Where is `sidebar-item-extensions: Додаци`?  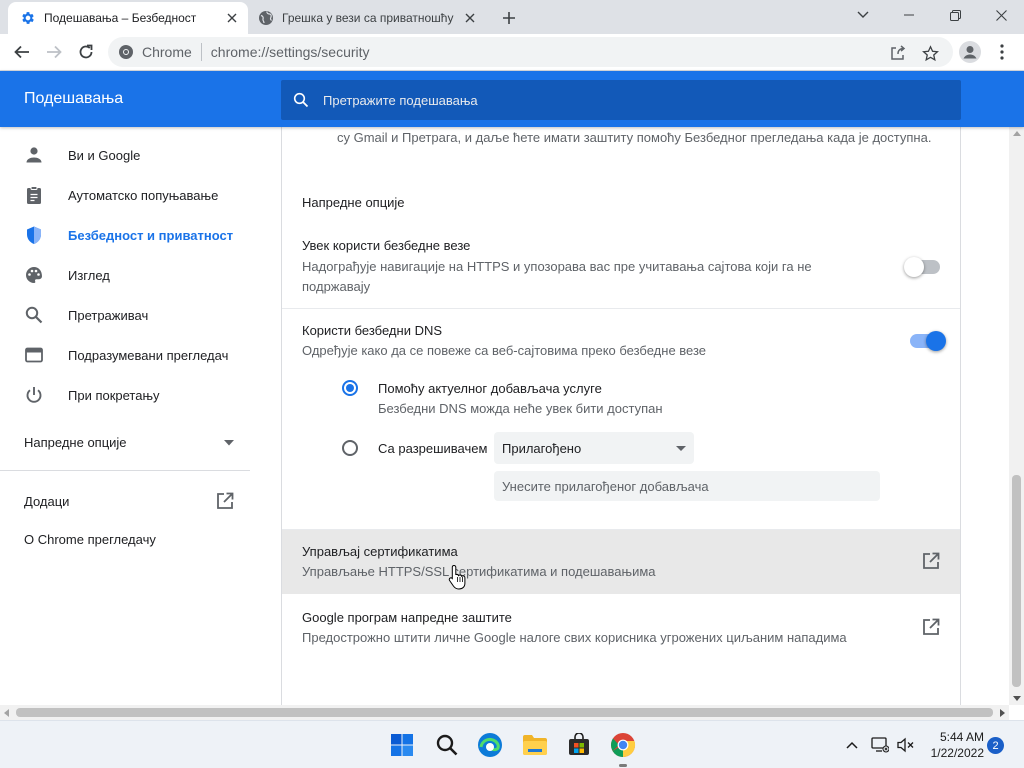 sidebar-item-extensions: Додаци is located at coordinates (129, 501).